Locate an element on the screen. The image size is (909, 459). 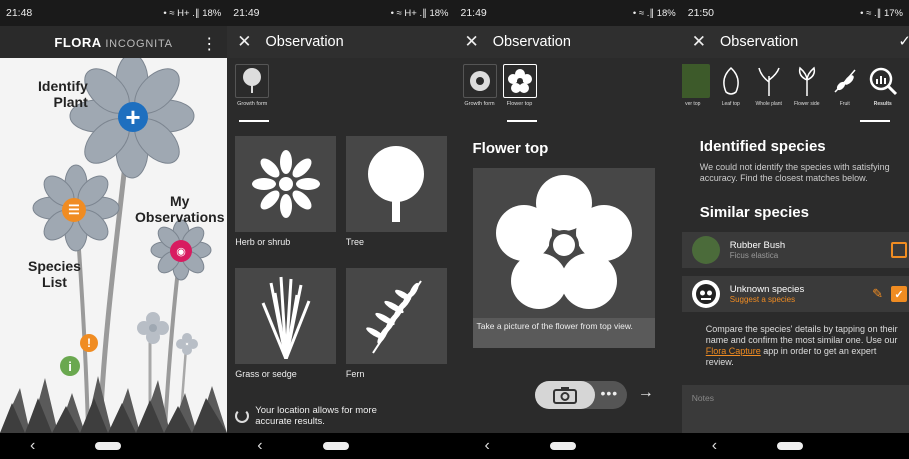
take-photo-button is located at coordinates (564, 395).